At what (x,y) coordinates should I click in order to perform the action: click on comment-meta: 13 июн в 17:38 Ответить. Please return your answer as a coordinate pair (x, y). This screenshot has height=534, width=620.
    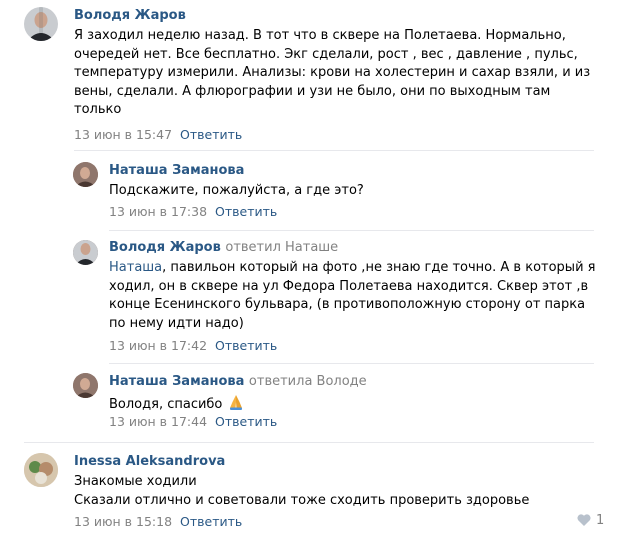
    Looking at the image, I should click on (193, 212).